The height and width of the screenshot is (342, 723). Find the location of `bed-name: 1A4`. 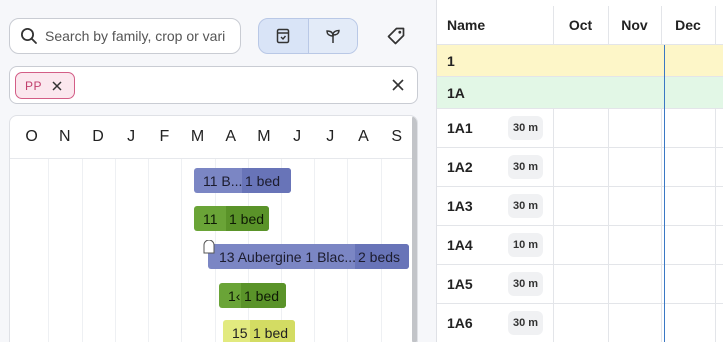

bed-name: 1A4 is located at coordinates (460, 245).